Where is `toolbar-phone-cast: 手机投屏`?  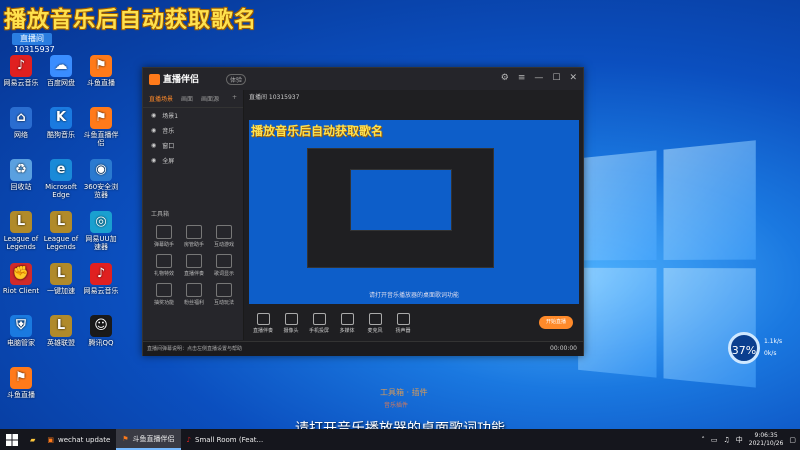 toolbar-phone-cast: 手机投屏 is located at coordinates (319, 323).